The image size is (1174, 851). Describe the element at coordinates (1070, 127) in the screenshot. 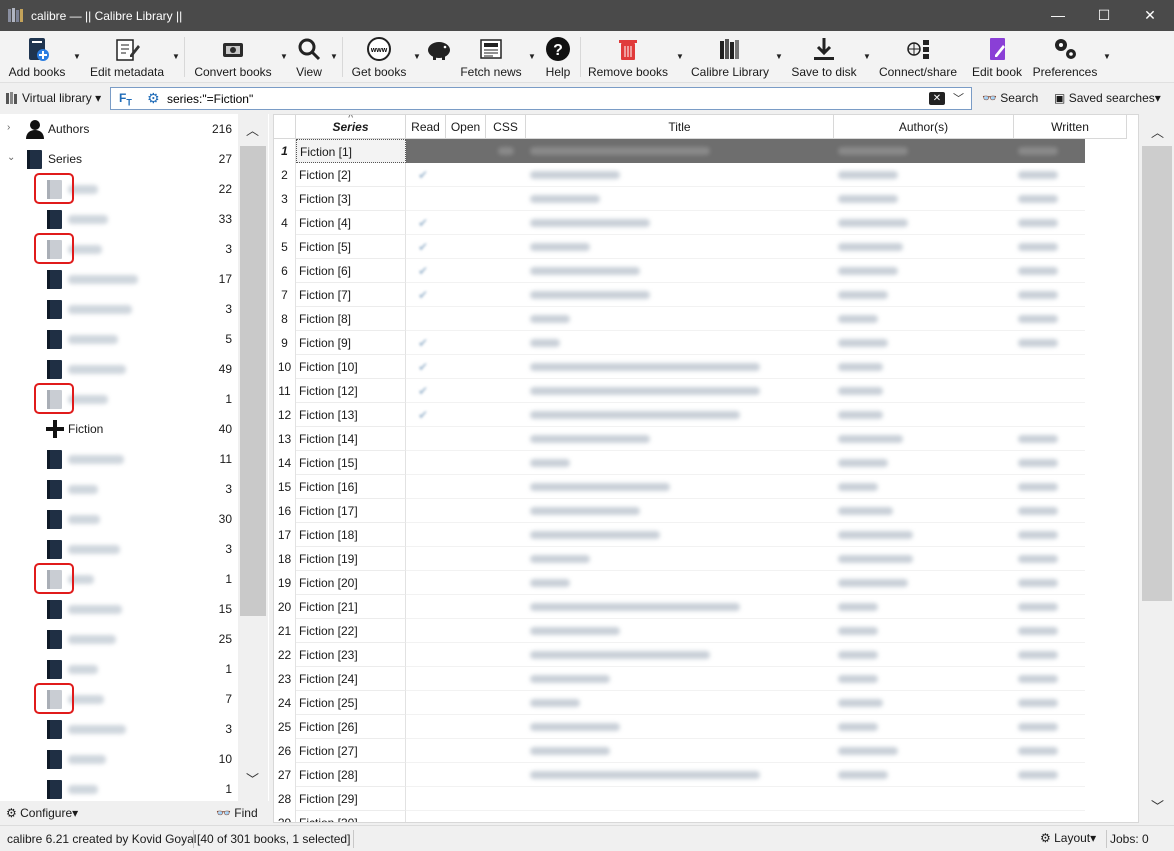

I see `column-header-written: Written` at that location.